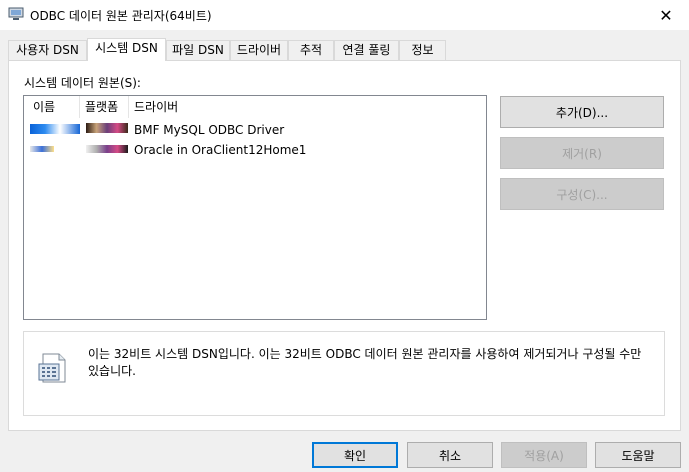  What do you see at coordinates (582, 153) in the screenshot?
I see `remove-button: 제거(R)` at bounding box center [582, 153].